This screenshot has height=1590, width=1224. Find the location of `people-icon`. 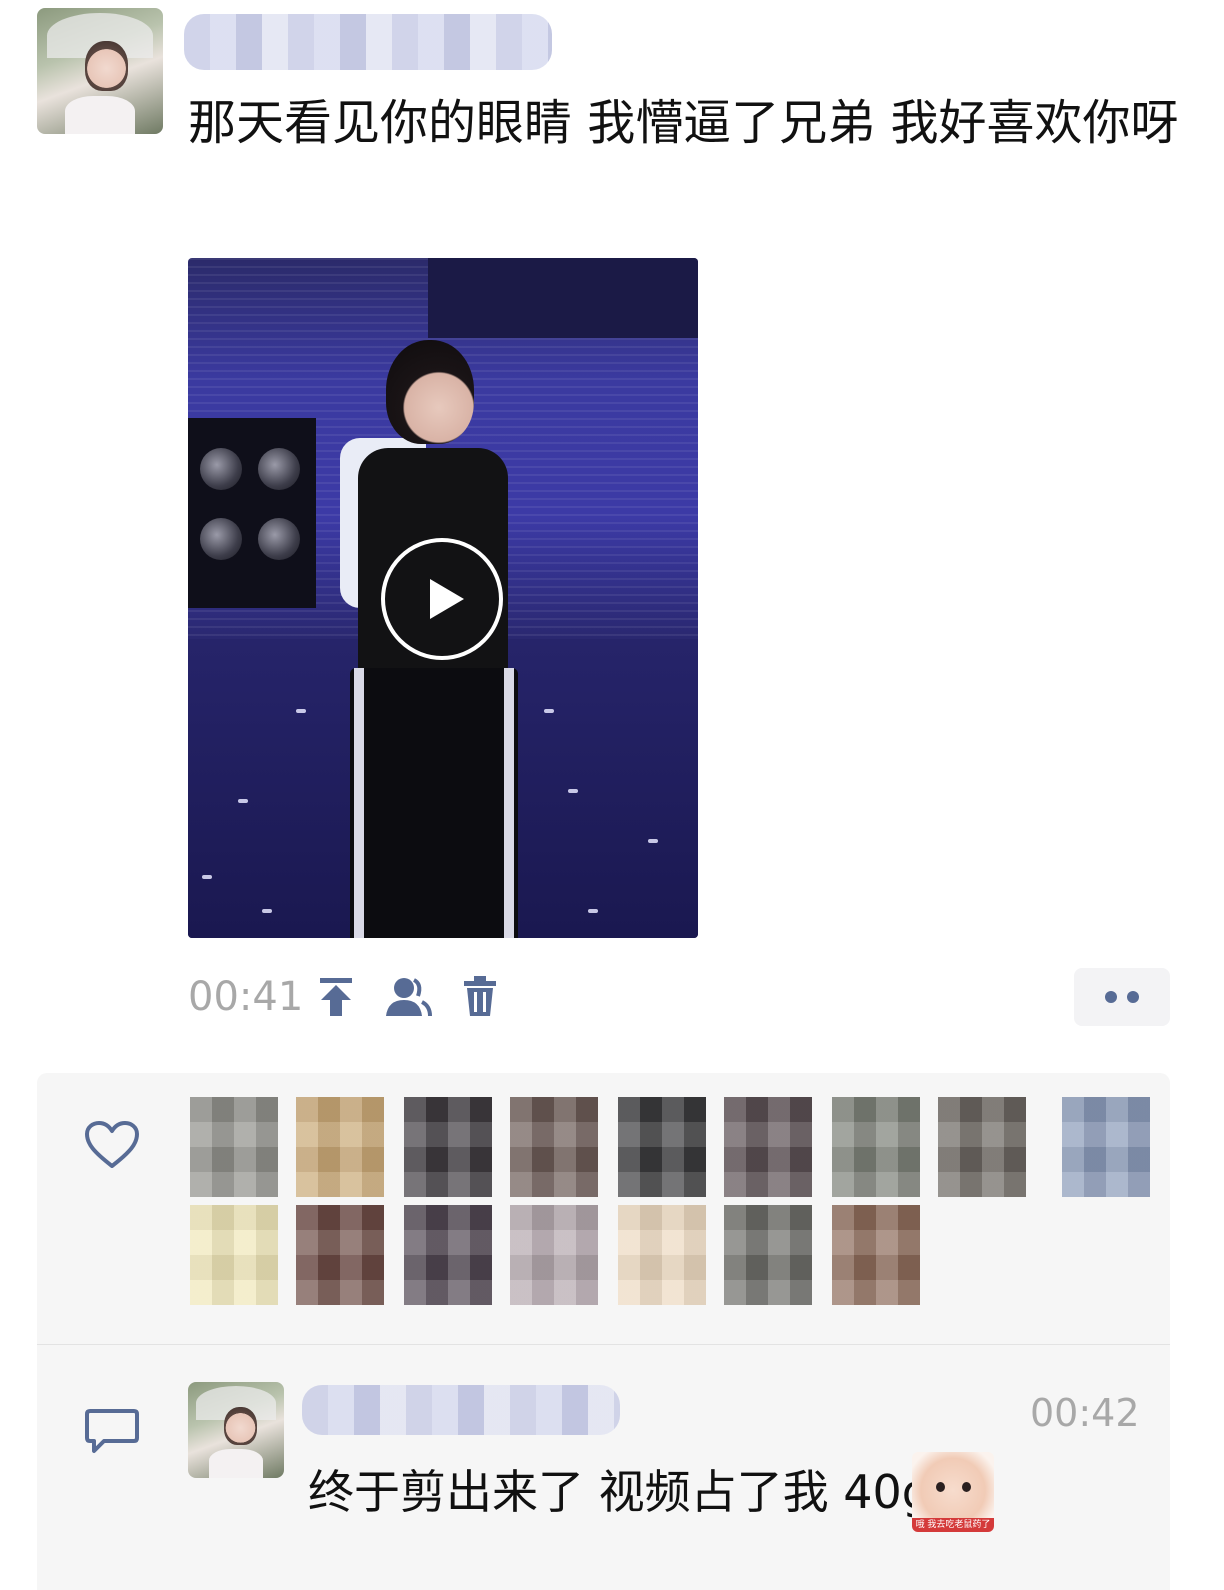

people-icon is located at coordinates (408, 997).